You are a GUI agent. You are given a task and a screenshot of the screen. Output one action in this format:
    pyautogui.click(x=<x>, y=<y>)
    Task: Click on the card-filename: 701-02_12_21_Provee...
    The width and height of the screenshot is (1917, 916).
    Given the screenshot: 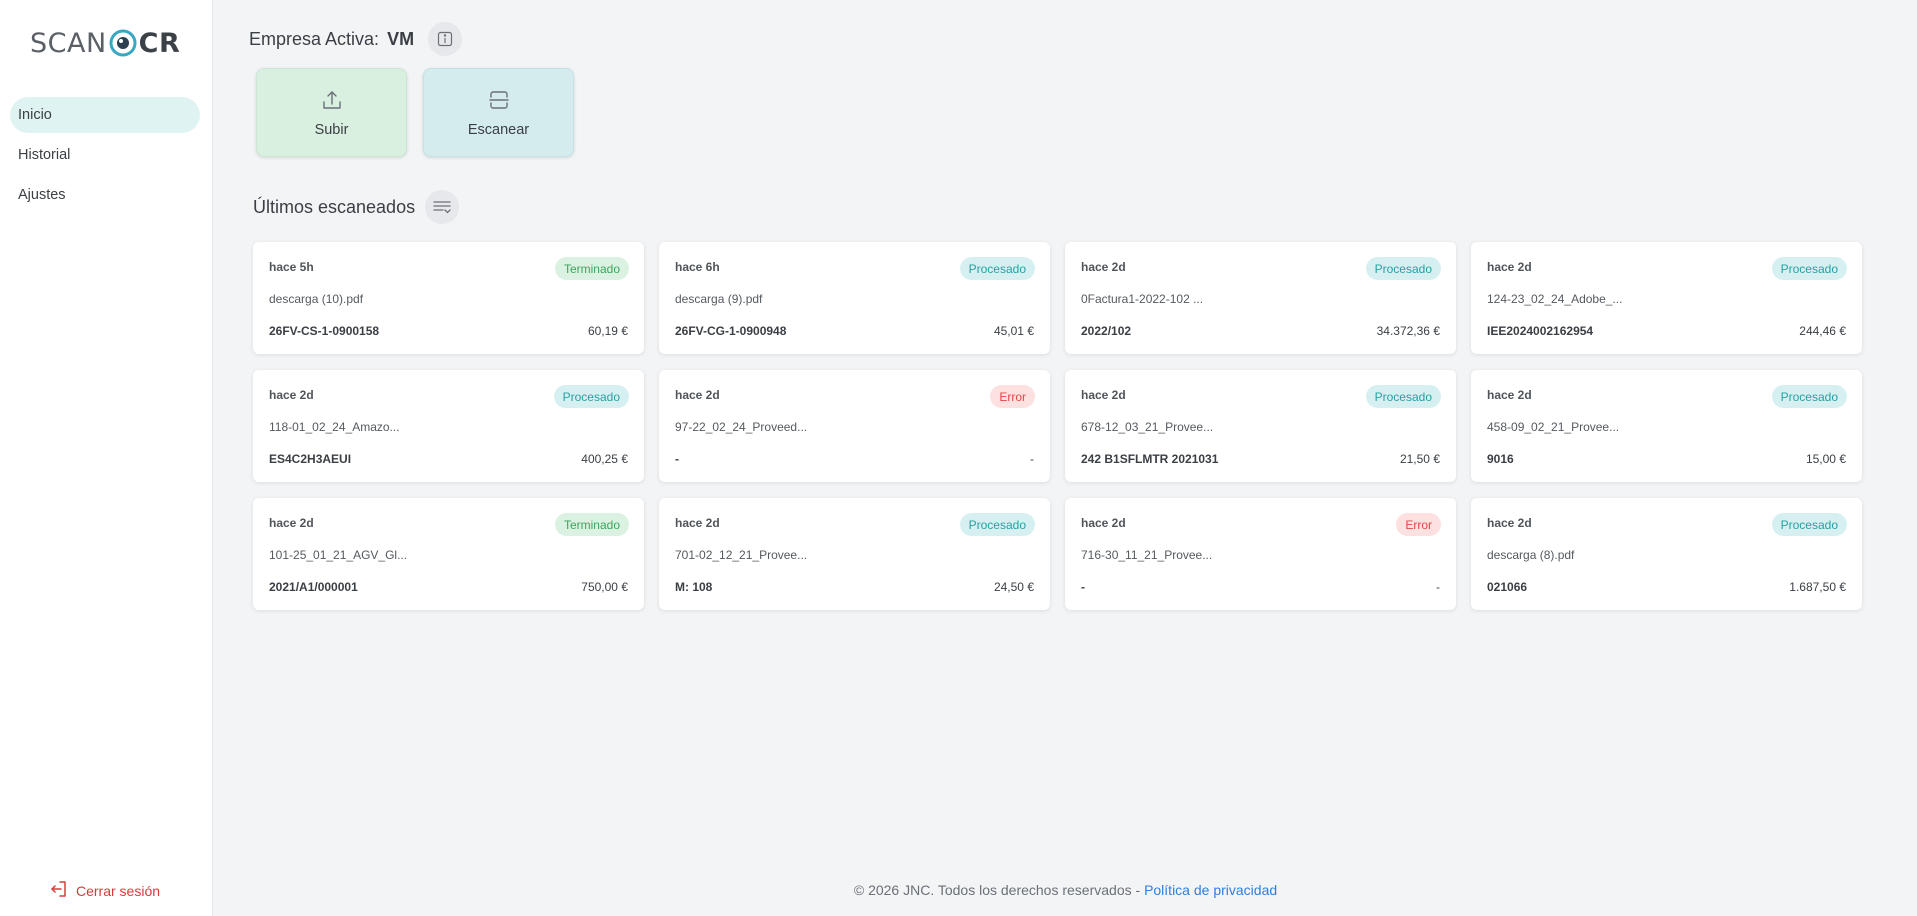 What is the action you would take?
    pyautogui.click(x=741, y=555)
    